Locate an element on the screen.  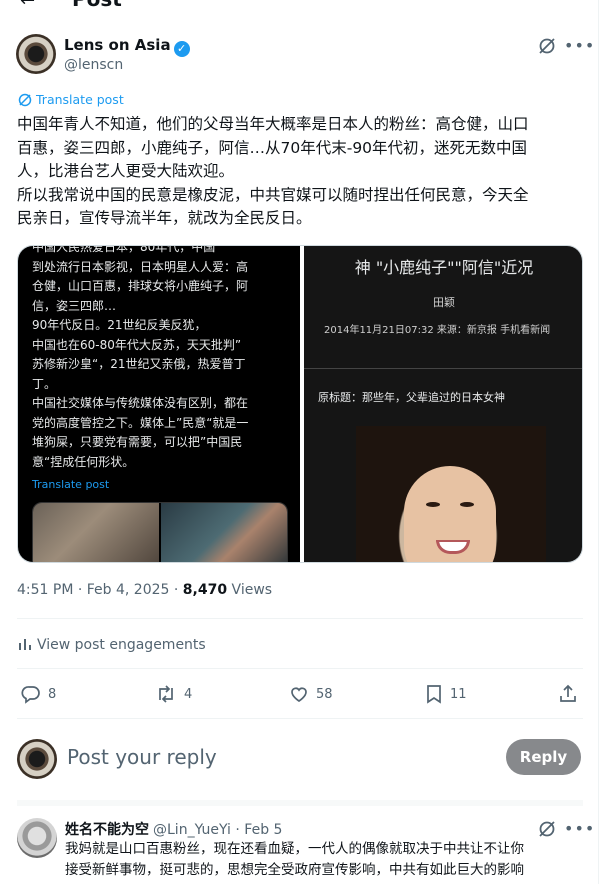
author-handle: @lenscn is located at coordinates (93, 65).